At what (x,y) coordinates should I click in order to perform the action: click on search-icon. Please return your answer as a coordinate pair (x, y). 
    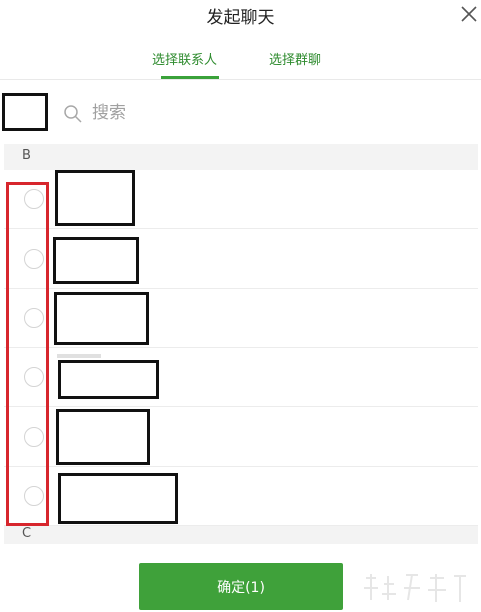
    Looking at the image, I should click on (73, 114).